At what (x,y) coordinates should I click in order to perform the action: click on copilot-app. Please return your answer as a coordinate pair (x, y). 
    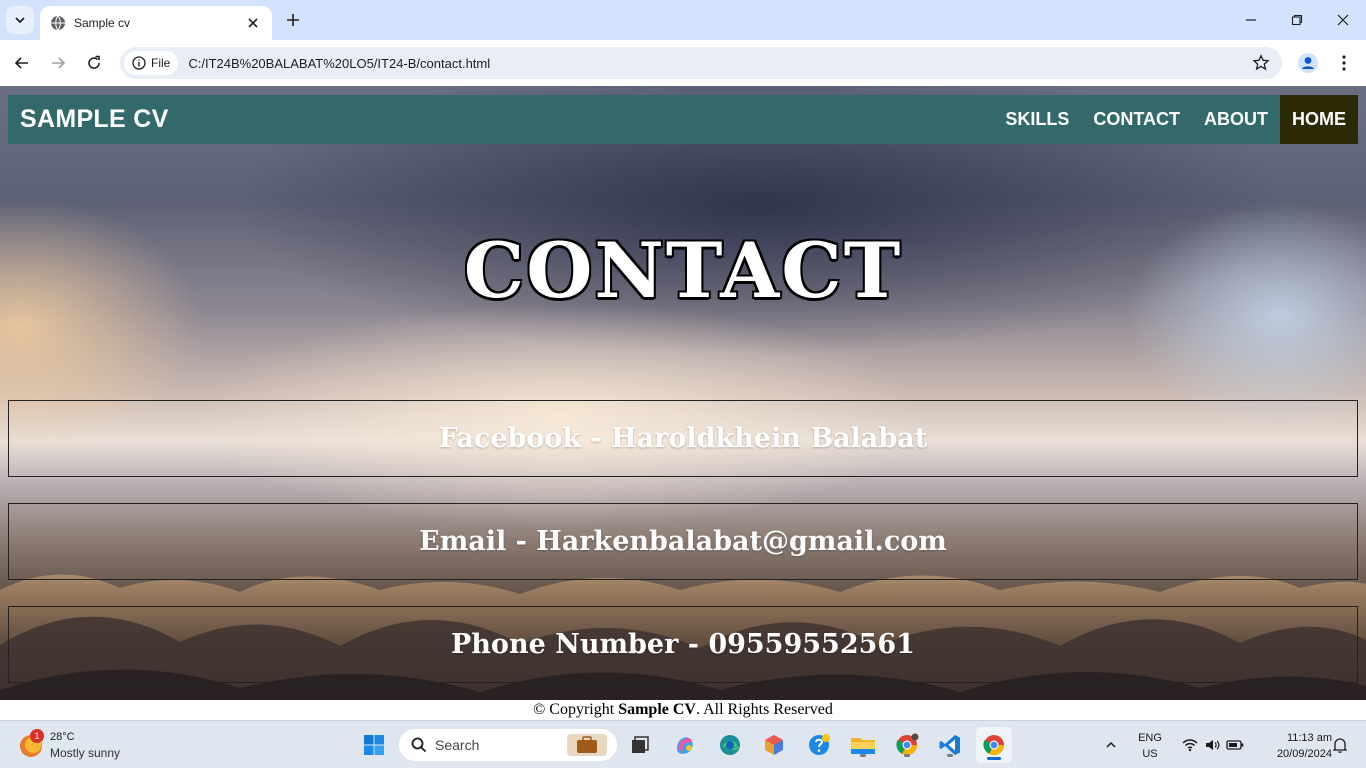
    Looking at the image, I should click on (685, 745).